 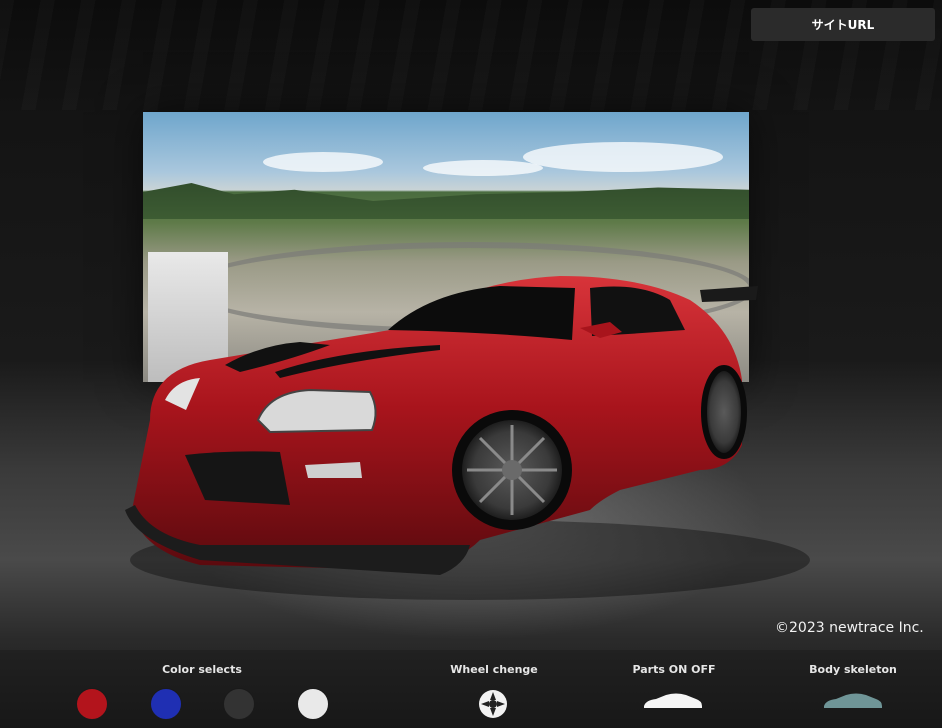 I want to click on color-swatch-black, so click(x=239, y=704).